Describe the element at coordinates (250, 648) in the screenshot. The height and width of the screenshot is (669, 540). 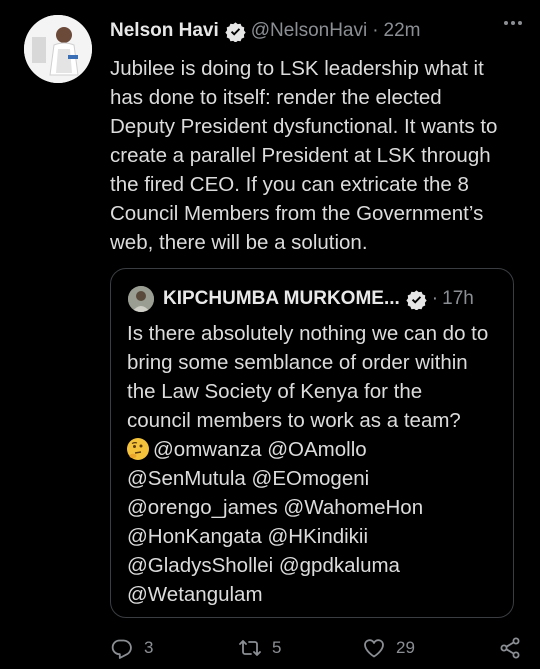
I see `retweet-icon` at that location.